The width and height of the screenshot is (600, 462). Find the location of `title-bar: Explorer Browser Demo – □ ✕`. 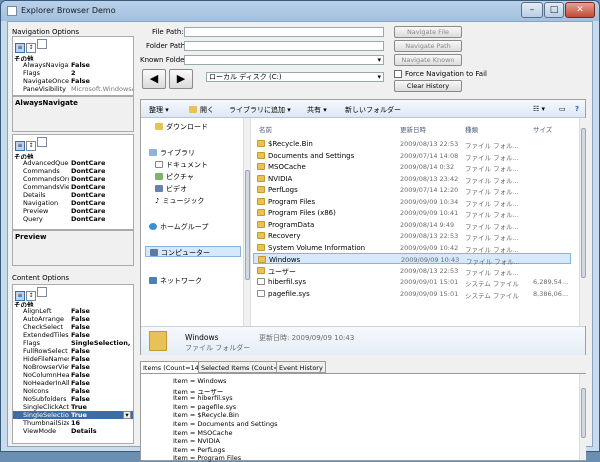

title-bar: Explorer Browser Demo – □ ✕ is located at coordinates (300, 11).